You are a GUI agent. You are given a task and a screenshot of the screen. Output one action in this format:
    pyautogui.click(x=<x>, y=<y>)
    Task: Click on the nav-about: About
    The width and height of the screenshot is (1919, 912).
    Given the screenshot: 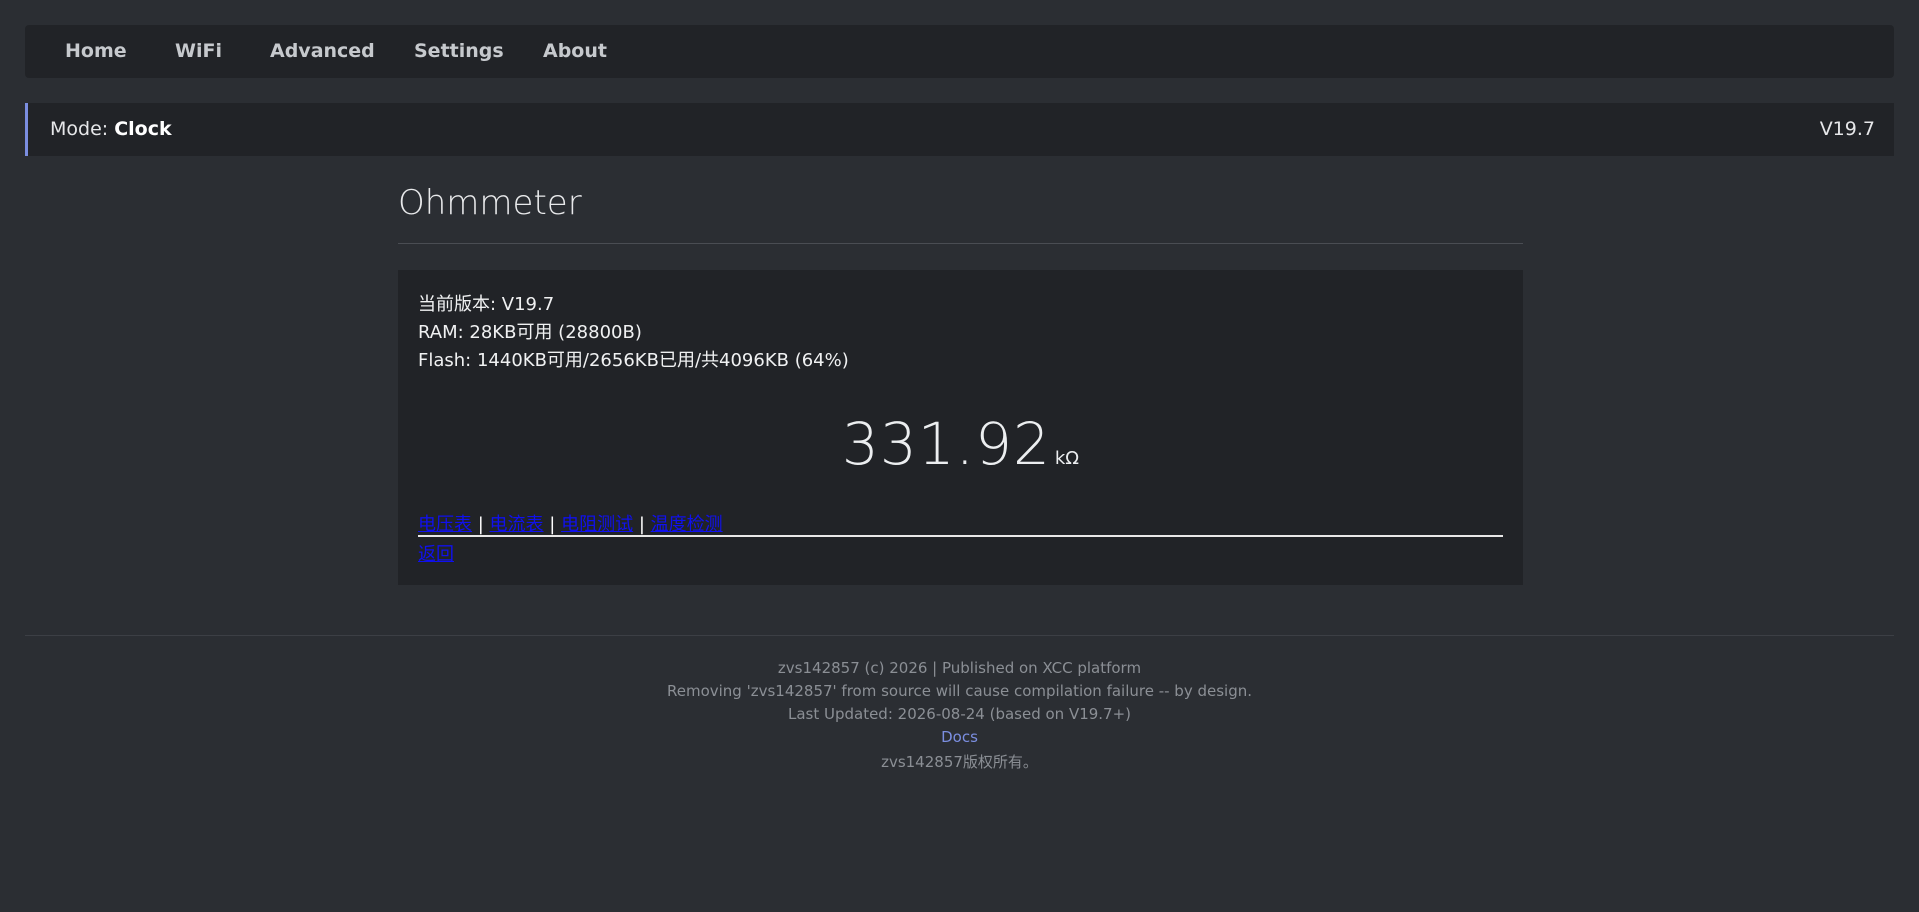 What is the action you would take?
    pyautogui.click(x=575, y=51)
    